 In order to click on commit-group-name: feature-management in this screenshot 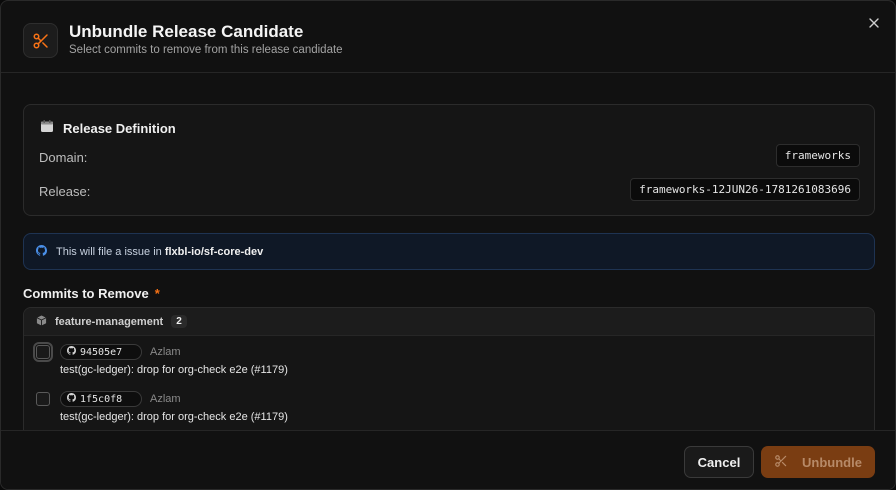, I will do `click(109, 321)`.